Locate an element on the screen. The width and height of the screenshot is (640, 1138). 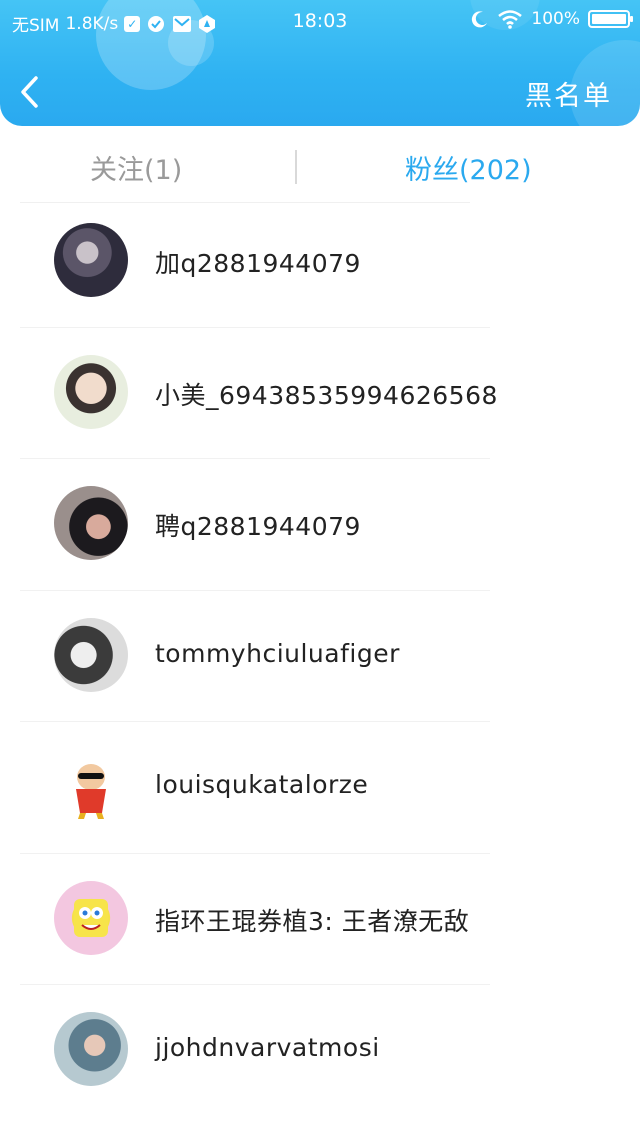
moon-icon is located at coordinates (480, 19).